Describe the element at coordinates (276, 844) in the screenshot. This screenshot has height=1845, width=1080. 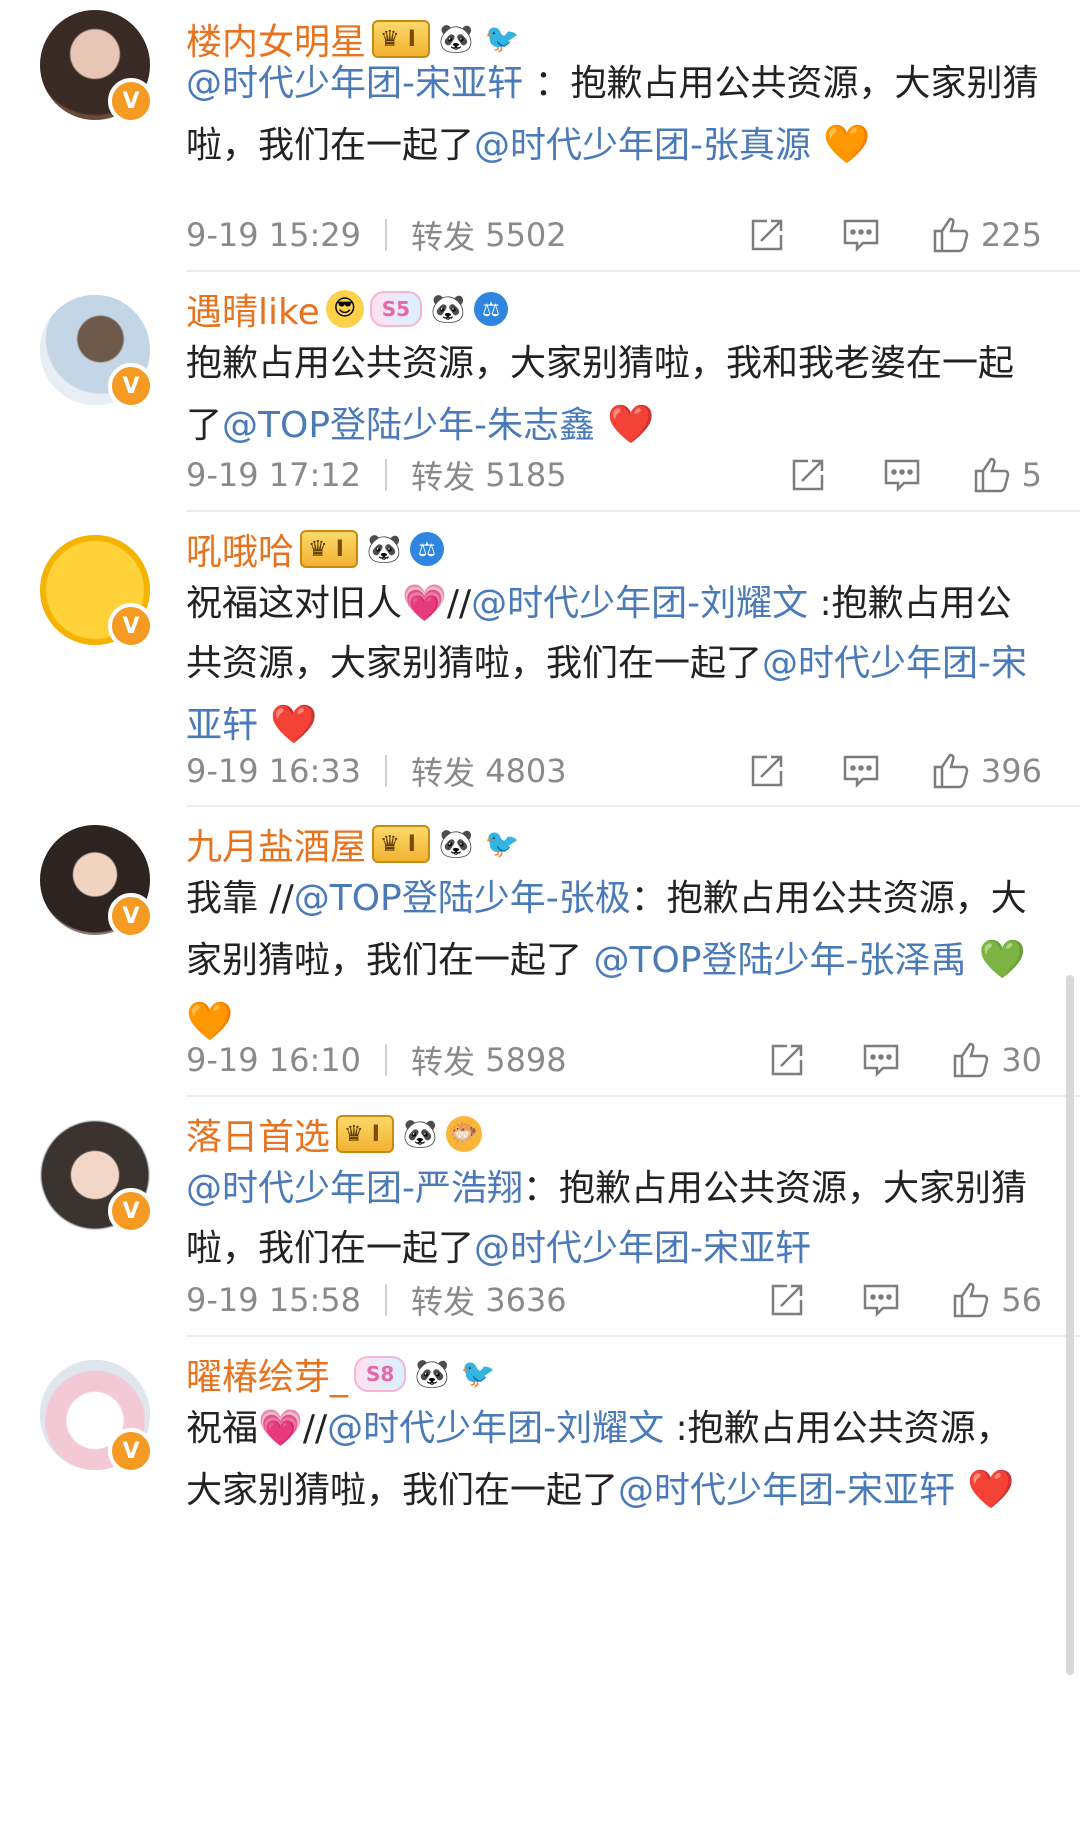
I see `username: 九月盐酒屋` at that location.